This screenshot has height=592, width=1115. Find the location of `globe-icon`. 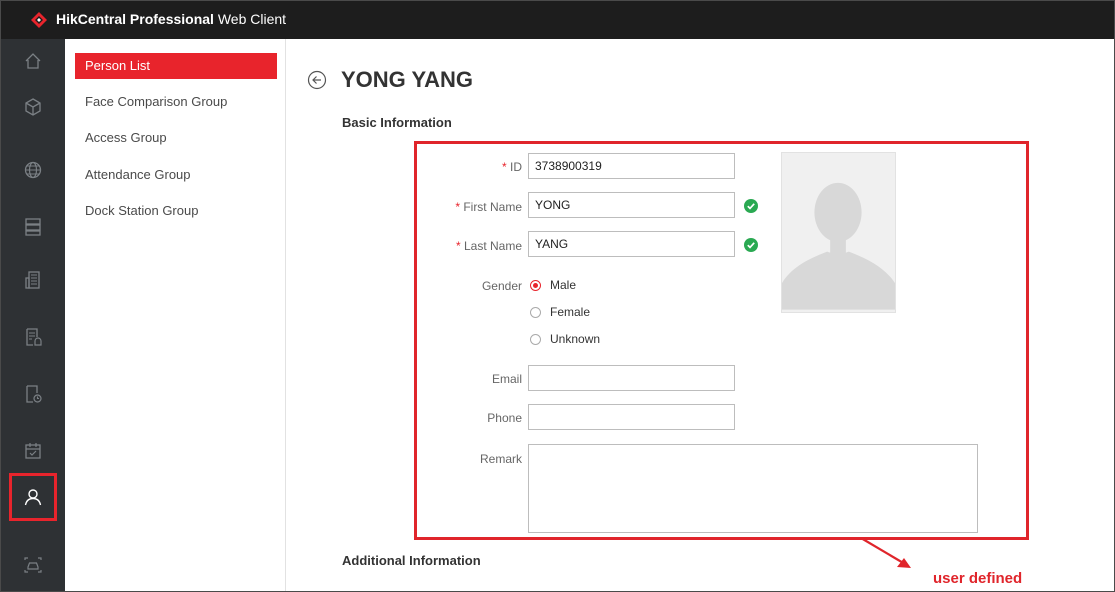

globe-icon is located at coordinates (33, 170).